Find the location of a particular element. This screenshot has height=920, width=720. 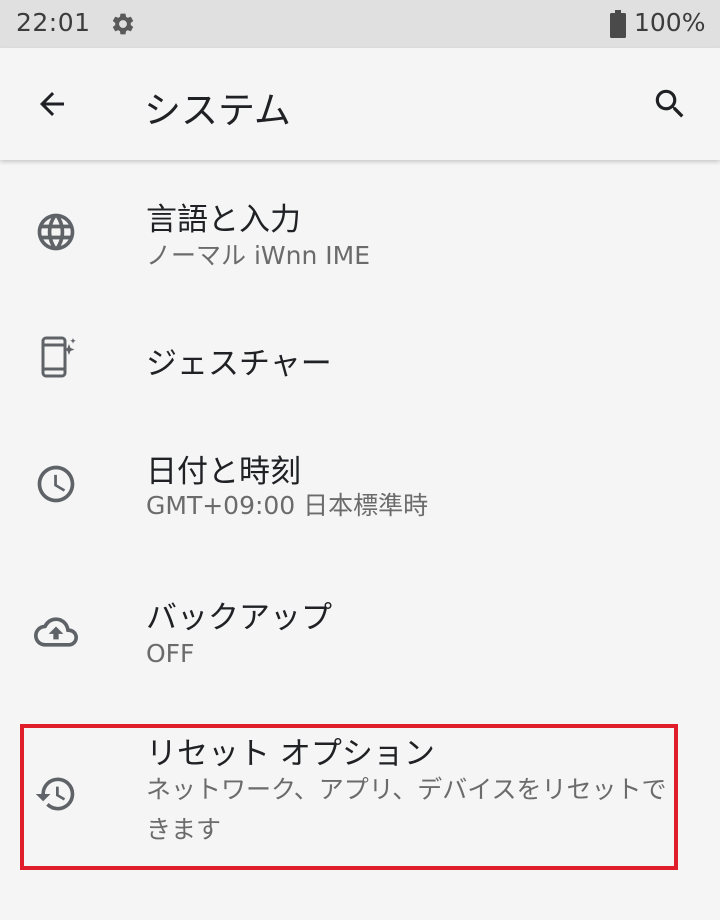

status-bar: 22:01 100% is located at coordinates (360, 24).